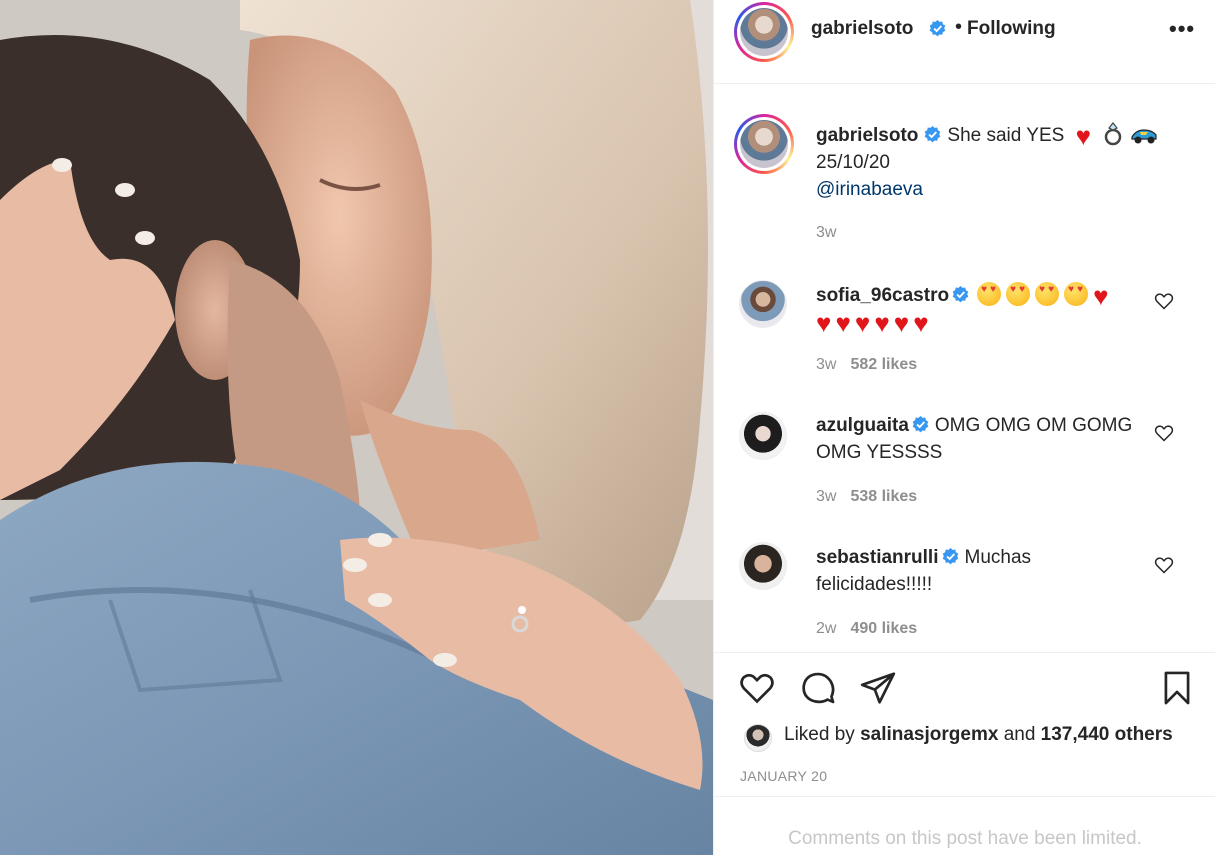 This screenshot has height=855, width=1215. I want to click on comment-bubble-icon, so click(818, 688).